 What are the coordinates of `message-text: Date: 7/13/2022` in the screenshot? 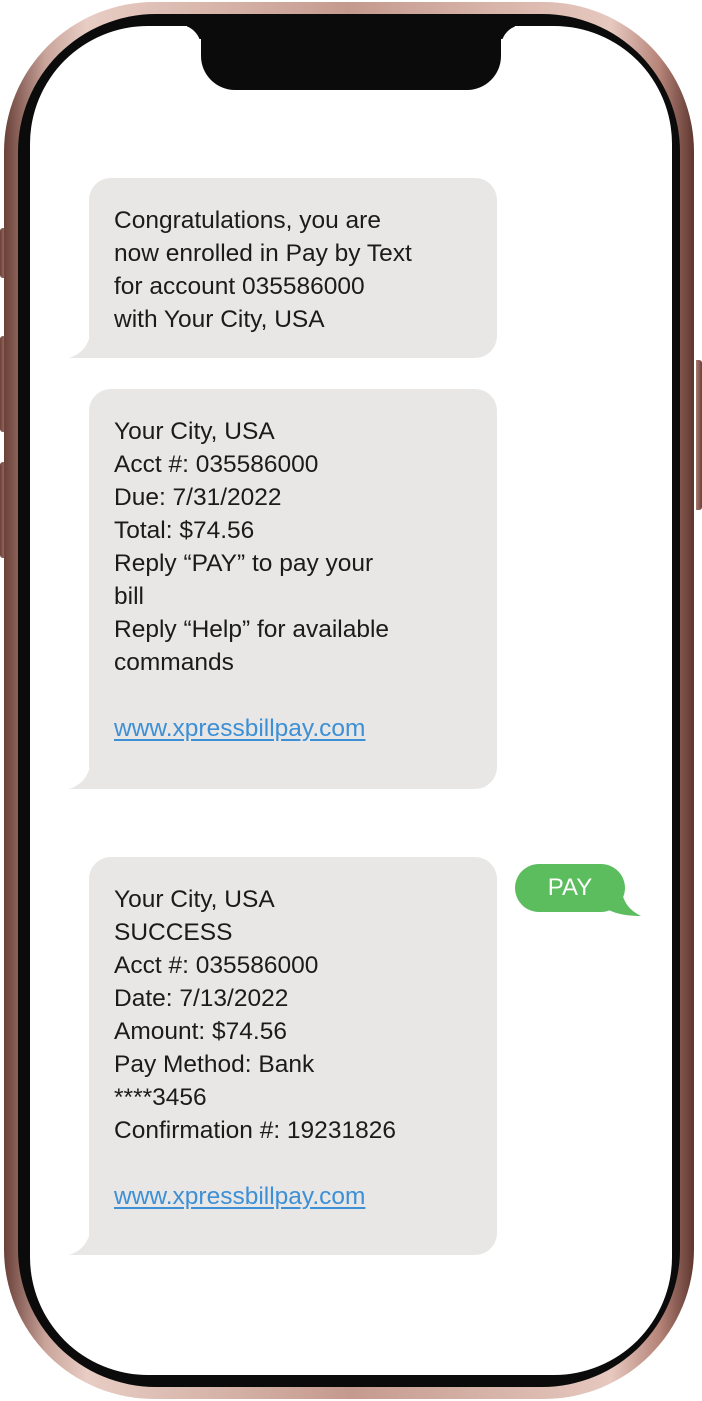 It's located at (201, 998).